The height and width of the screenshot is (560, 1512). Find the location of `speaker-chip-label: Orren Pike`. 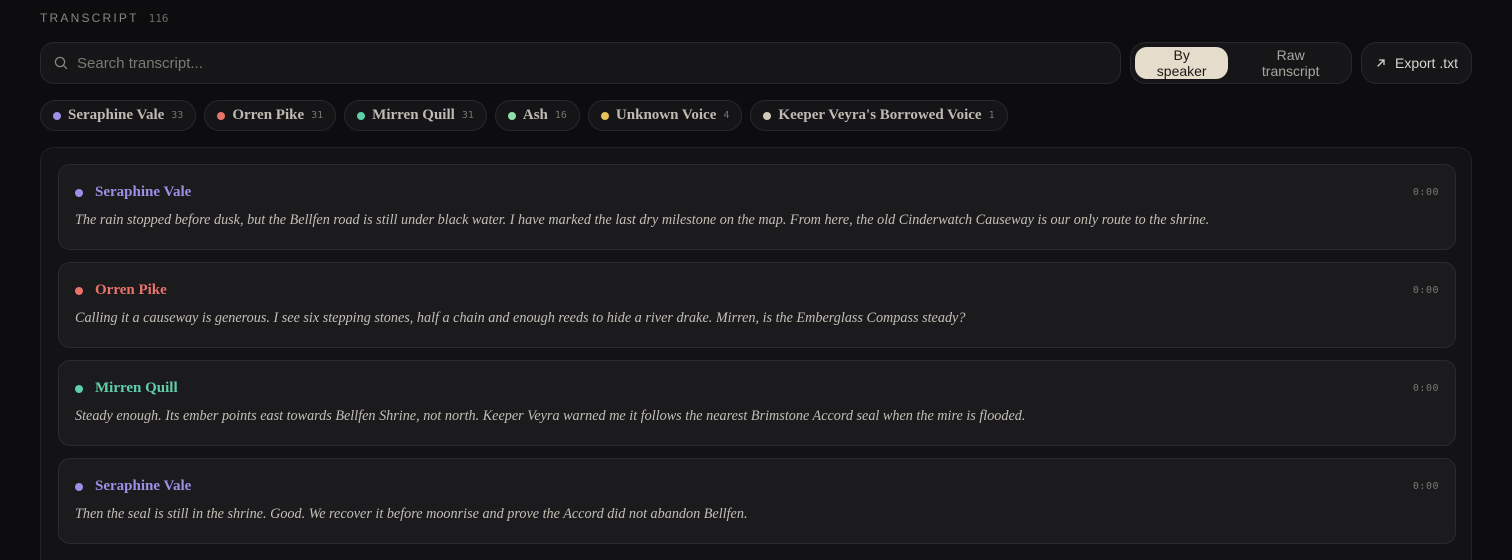

speaker-chip-label: Orren Pike is located at coordinates (268, 115).